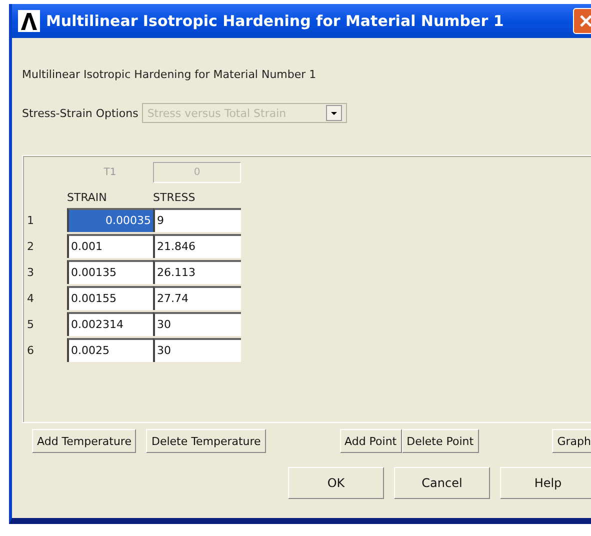 Image resolution: width=591 pixels, height=536 pixels. Describe the element at coordinates (545, 483) in the screenshot. I see `dialog-button: Help` at that location.